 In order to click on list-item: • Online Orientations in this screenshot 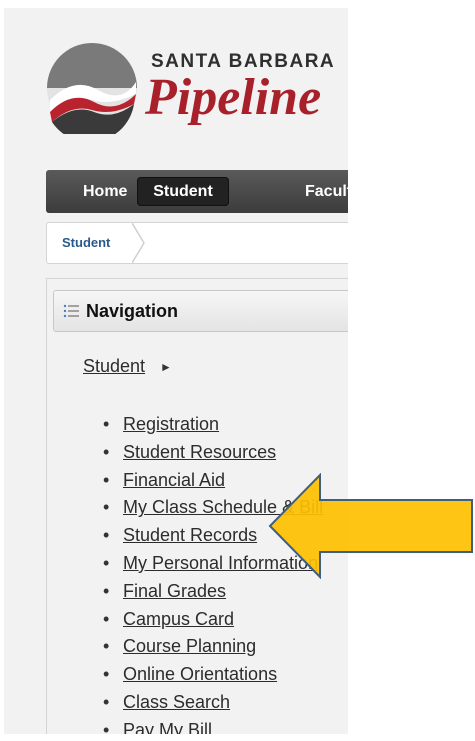, I will do `click(213, 675)`.